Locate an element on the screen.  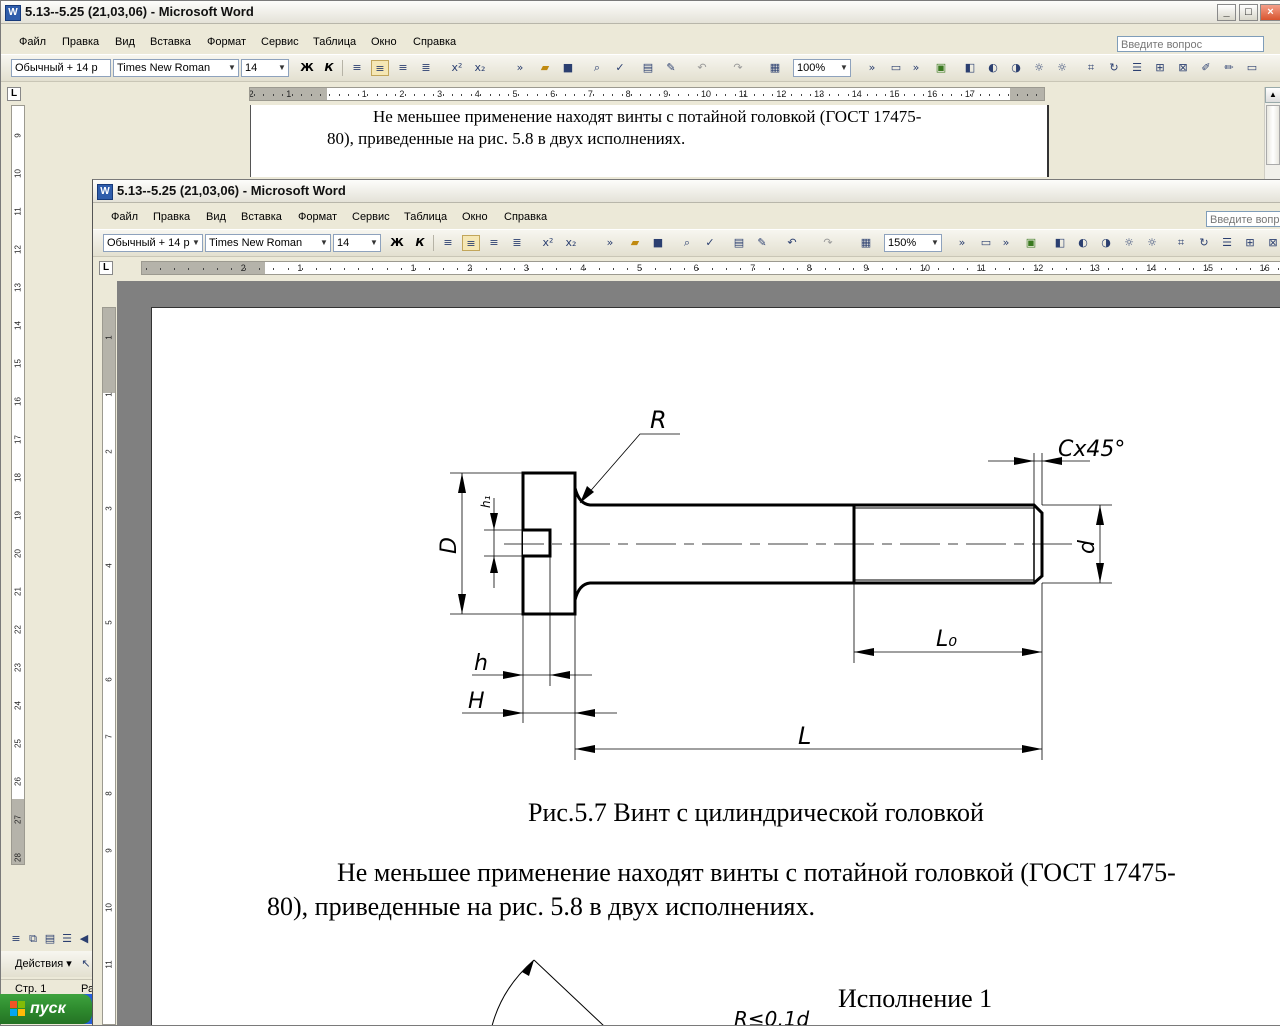
style-combo: Обычный + 14 р ▼ is located at coordinates (153, 243).